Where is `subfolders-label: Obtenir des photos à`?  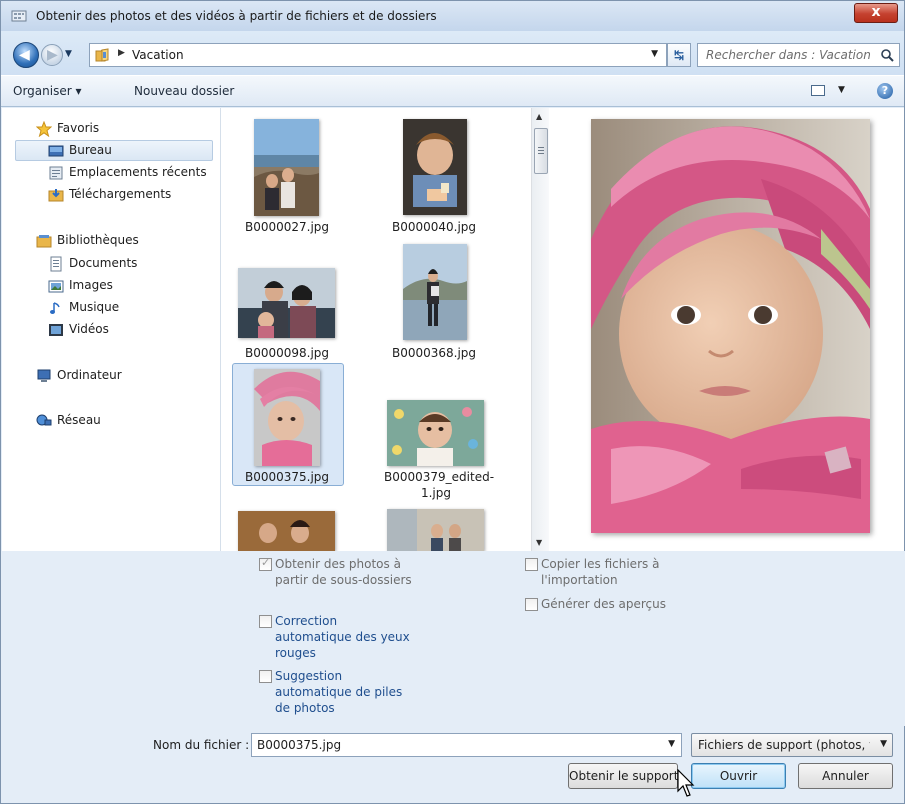 subfolders-label: Obtenir des photos à is located at coordinates (338, 564).